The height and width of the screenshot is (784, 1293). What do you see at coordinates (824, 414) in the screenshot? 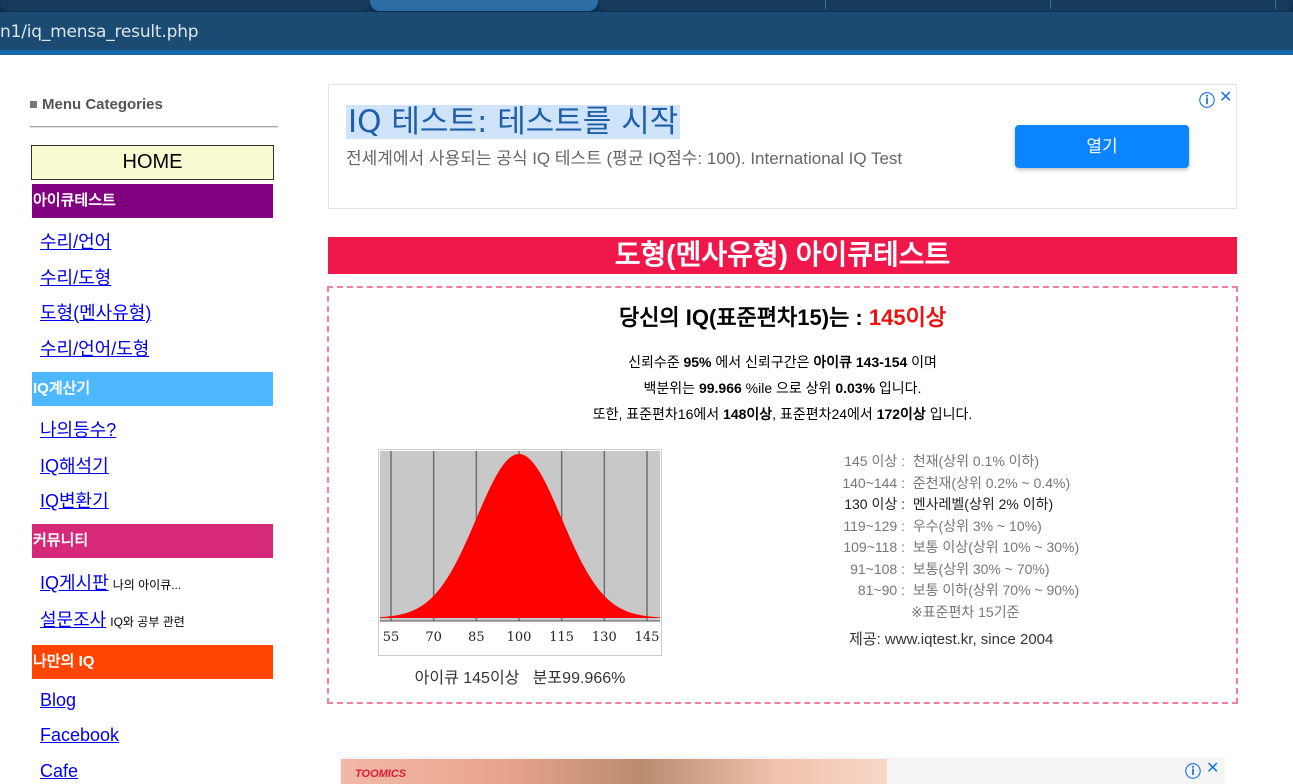
I see `stat-text: , 표준편차24에서` at bounding box center [824, 414].